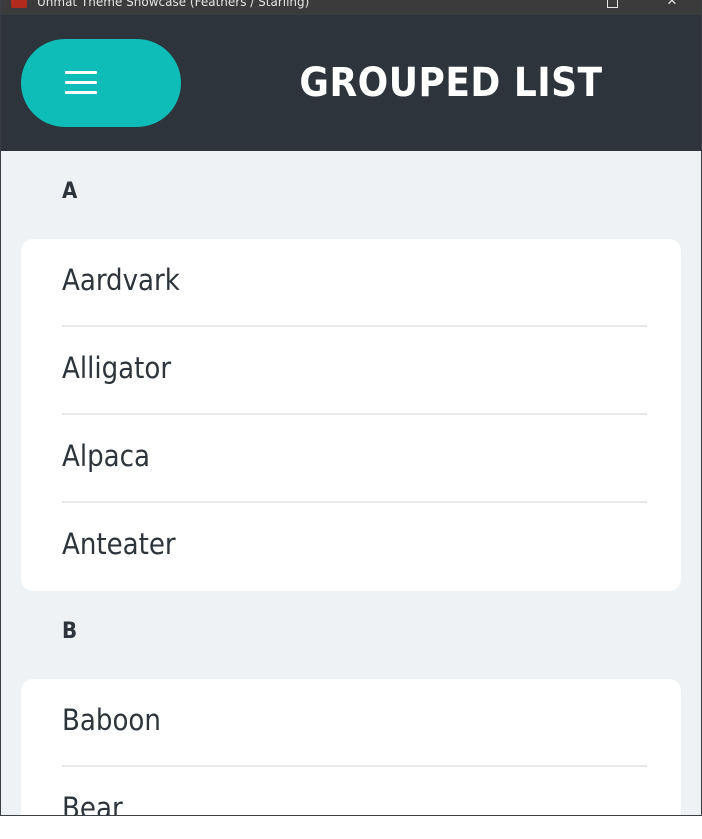 This screenshot has width=702, height=839. Describe the element at coordinates (351, 283) in the screenshot. I see `list-item: Aardvark` at that location.